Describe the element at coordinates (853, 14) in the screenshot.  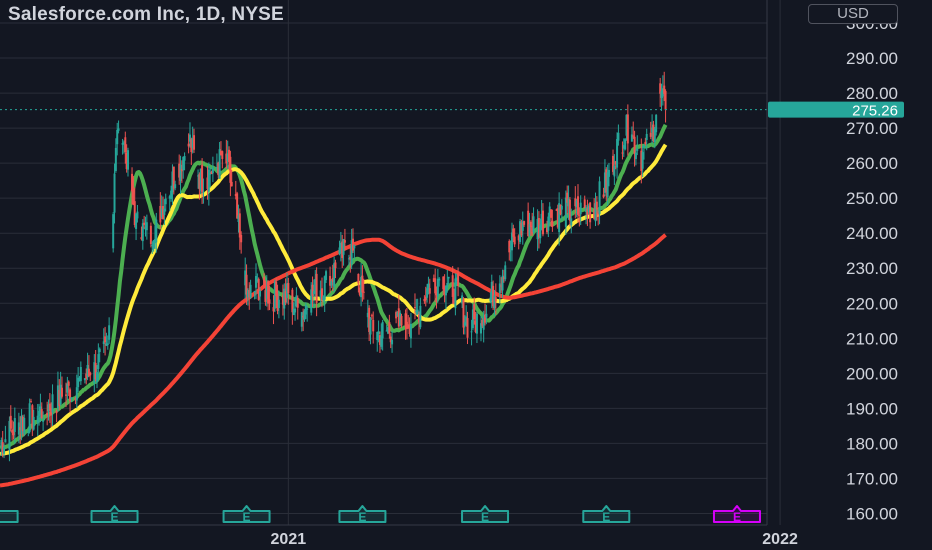
I see `currency-button: USD` at that location.